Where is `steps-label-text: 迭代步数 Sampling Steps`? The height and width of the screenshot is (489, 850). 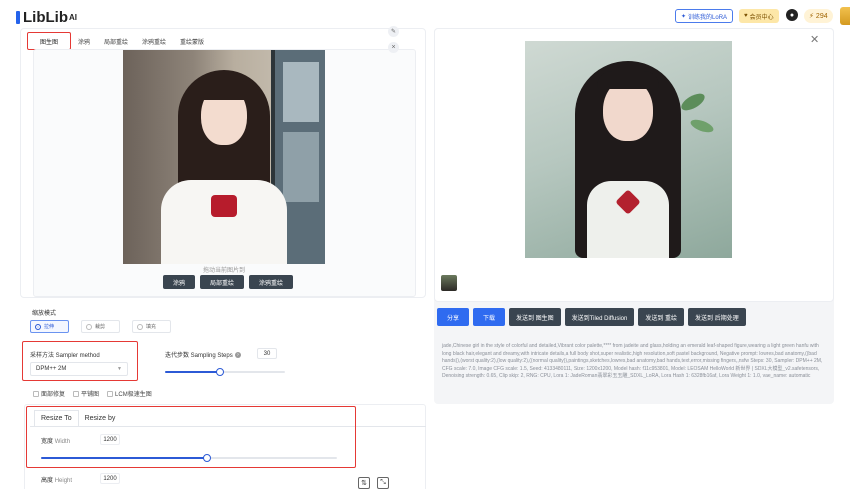
steps-label-text: 迭代步数 Sampling Steps is located at coordinates (199, 356).